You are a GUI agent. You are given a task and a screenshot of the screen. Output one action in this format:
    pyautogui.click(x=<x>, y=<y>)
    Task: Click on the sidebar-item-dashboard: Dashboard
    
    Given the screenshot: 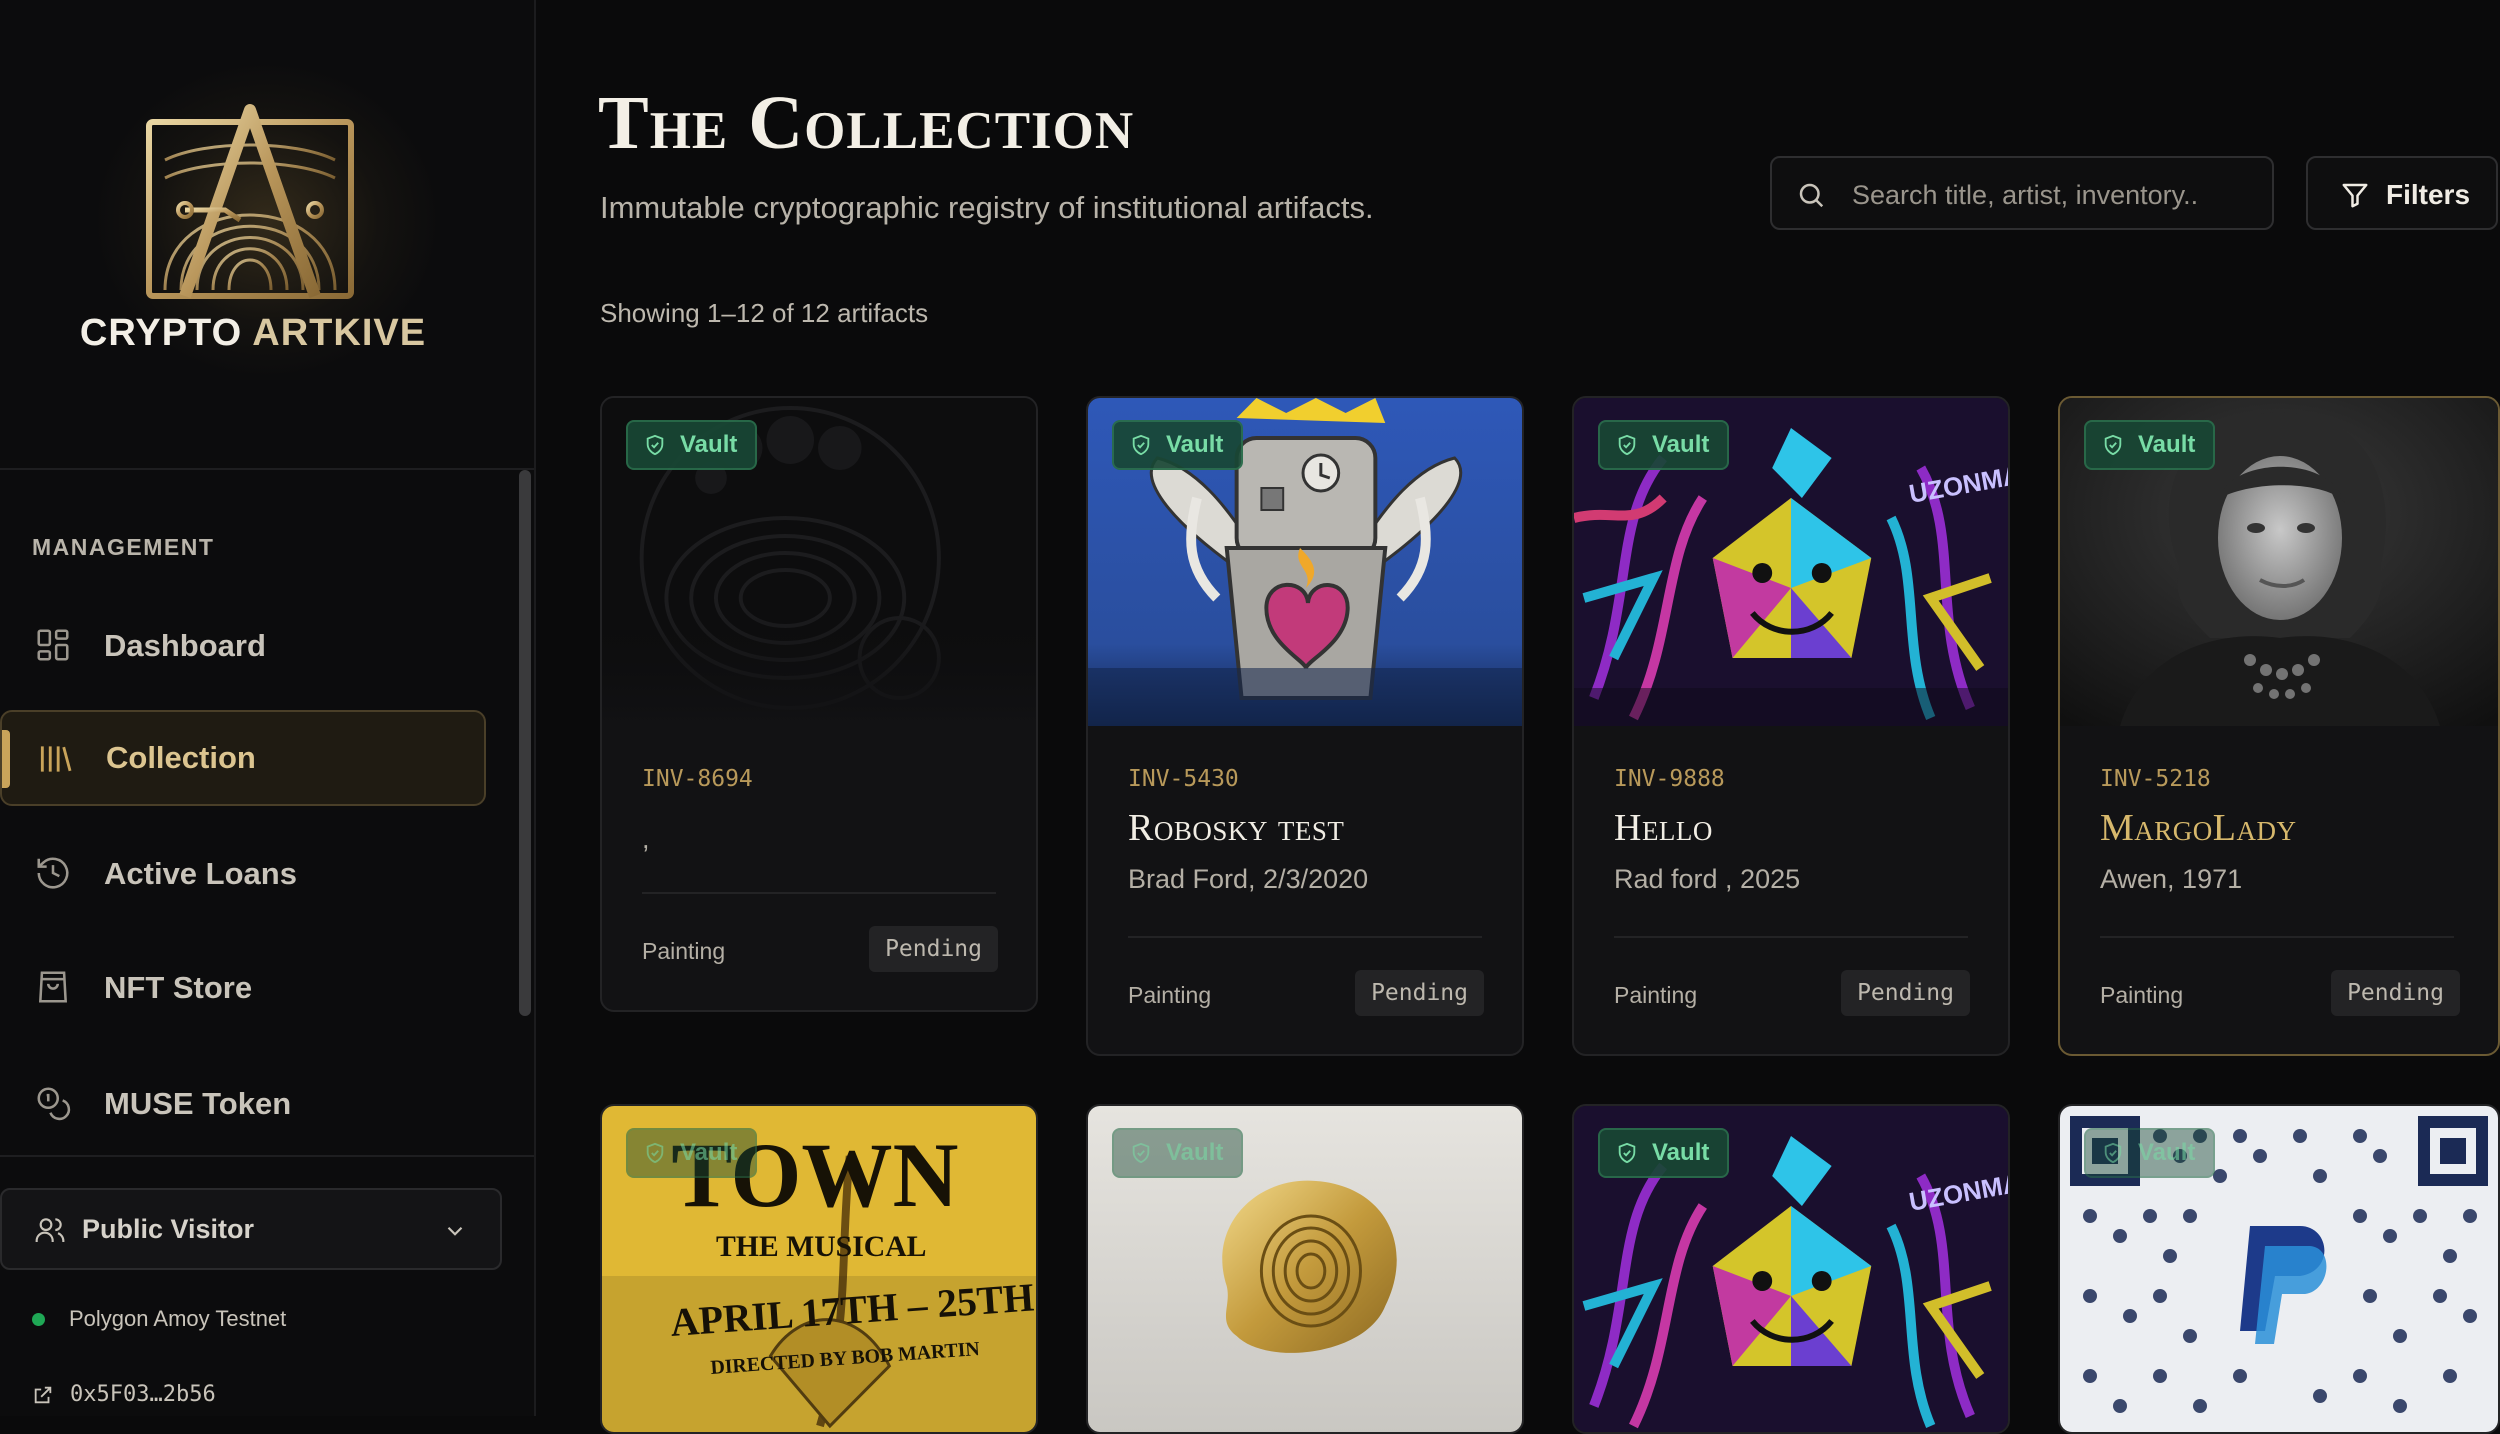 What is the action you would take?
    pyautogui.click(x=243, y=646)
    